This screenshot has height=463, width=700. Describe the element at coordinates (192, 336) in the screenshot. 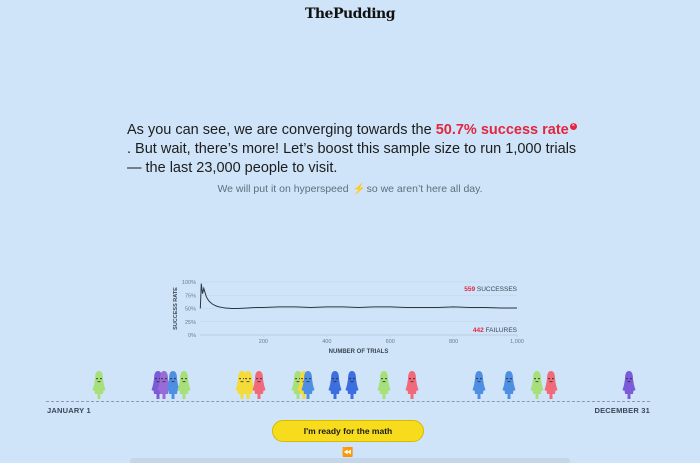

I see `y-tick-label: 0%` at that location.